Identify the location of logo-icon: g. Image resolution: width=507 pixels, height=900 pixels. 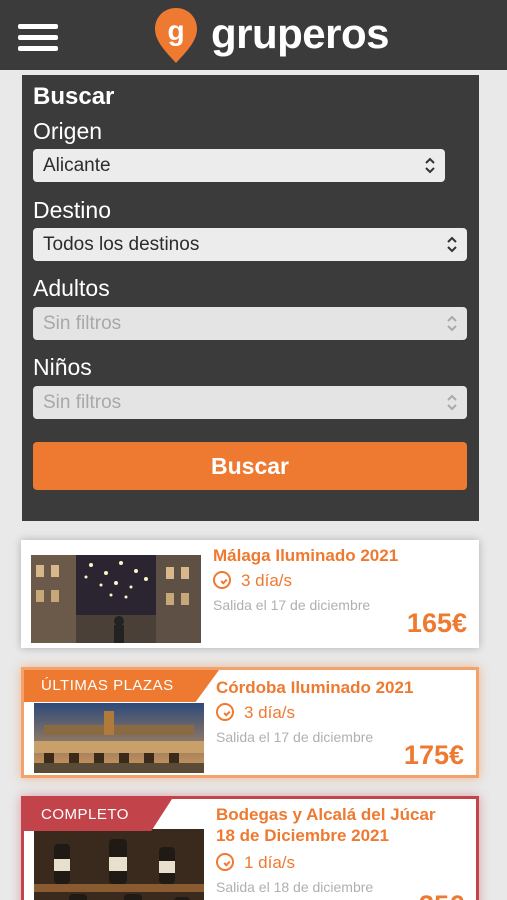
(176, 35).